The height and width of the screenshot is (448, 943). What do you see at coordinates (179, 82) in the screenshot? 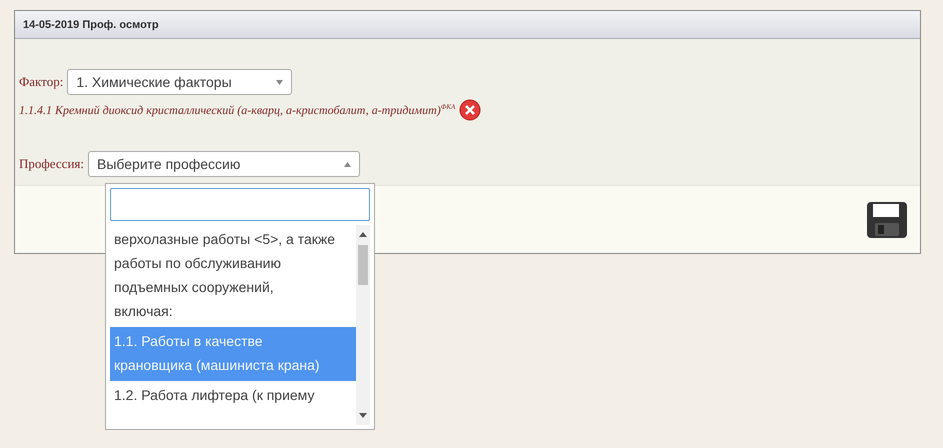
I see `factor-select: 1. Химические факторы` at bounding box center [179, 82].